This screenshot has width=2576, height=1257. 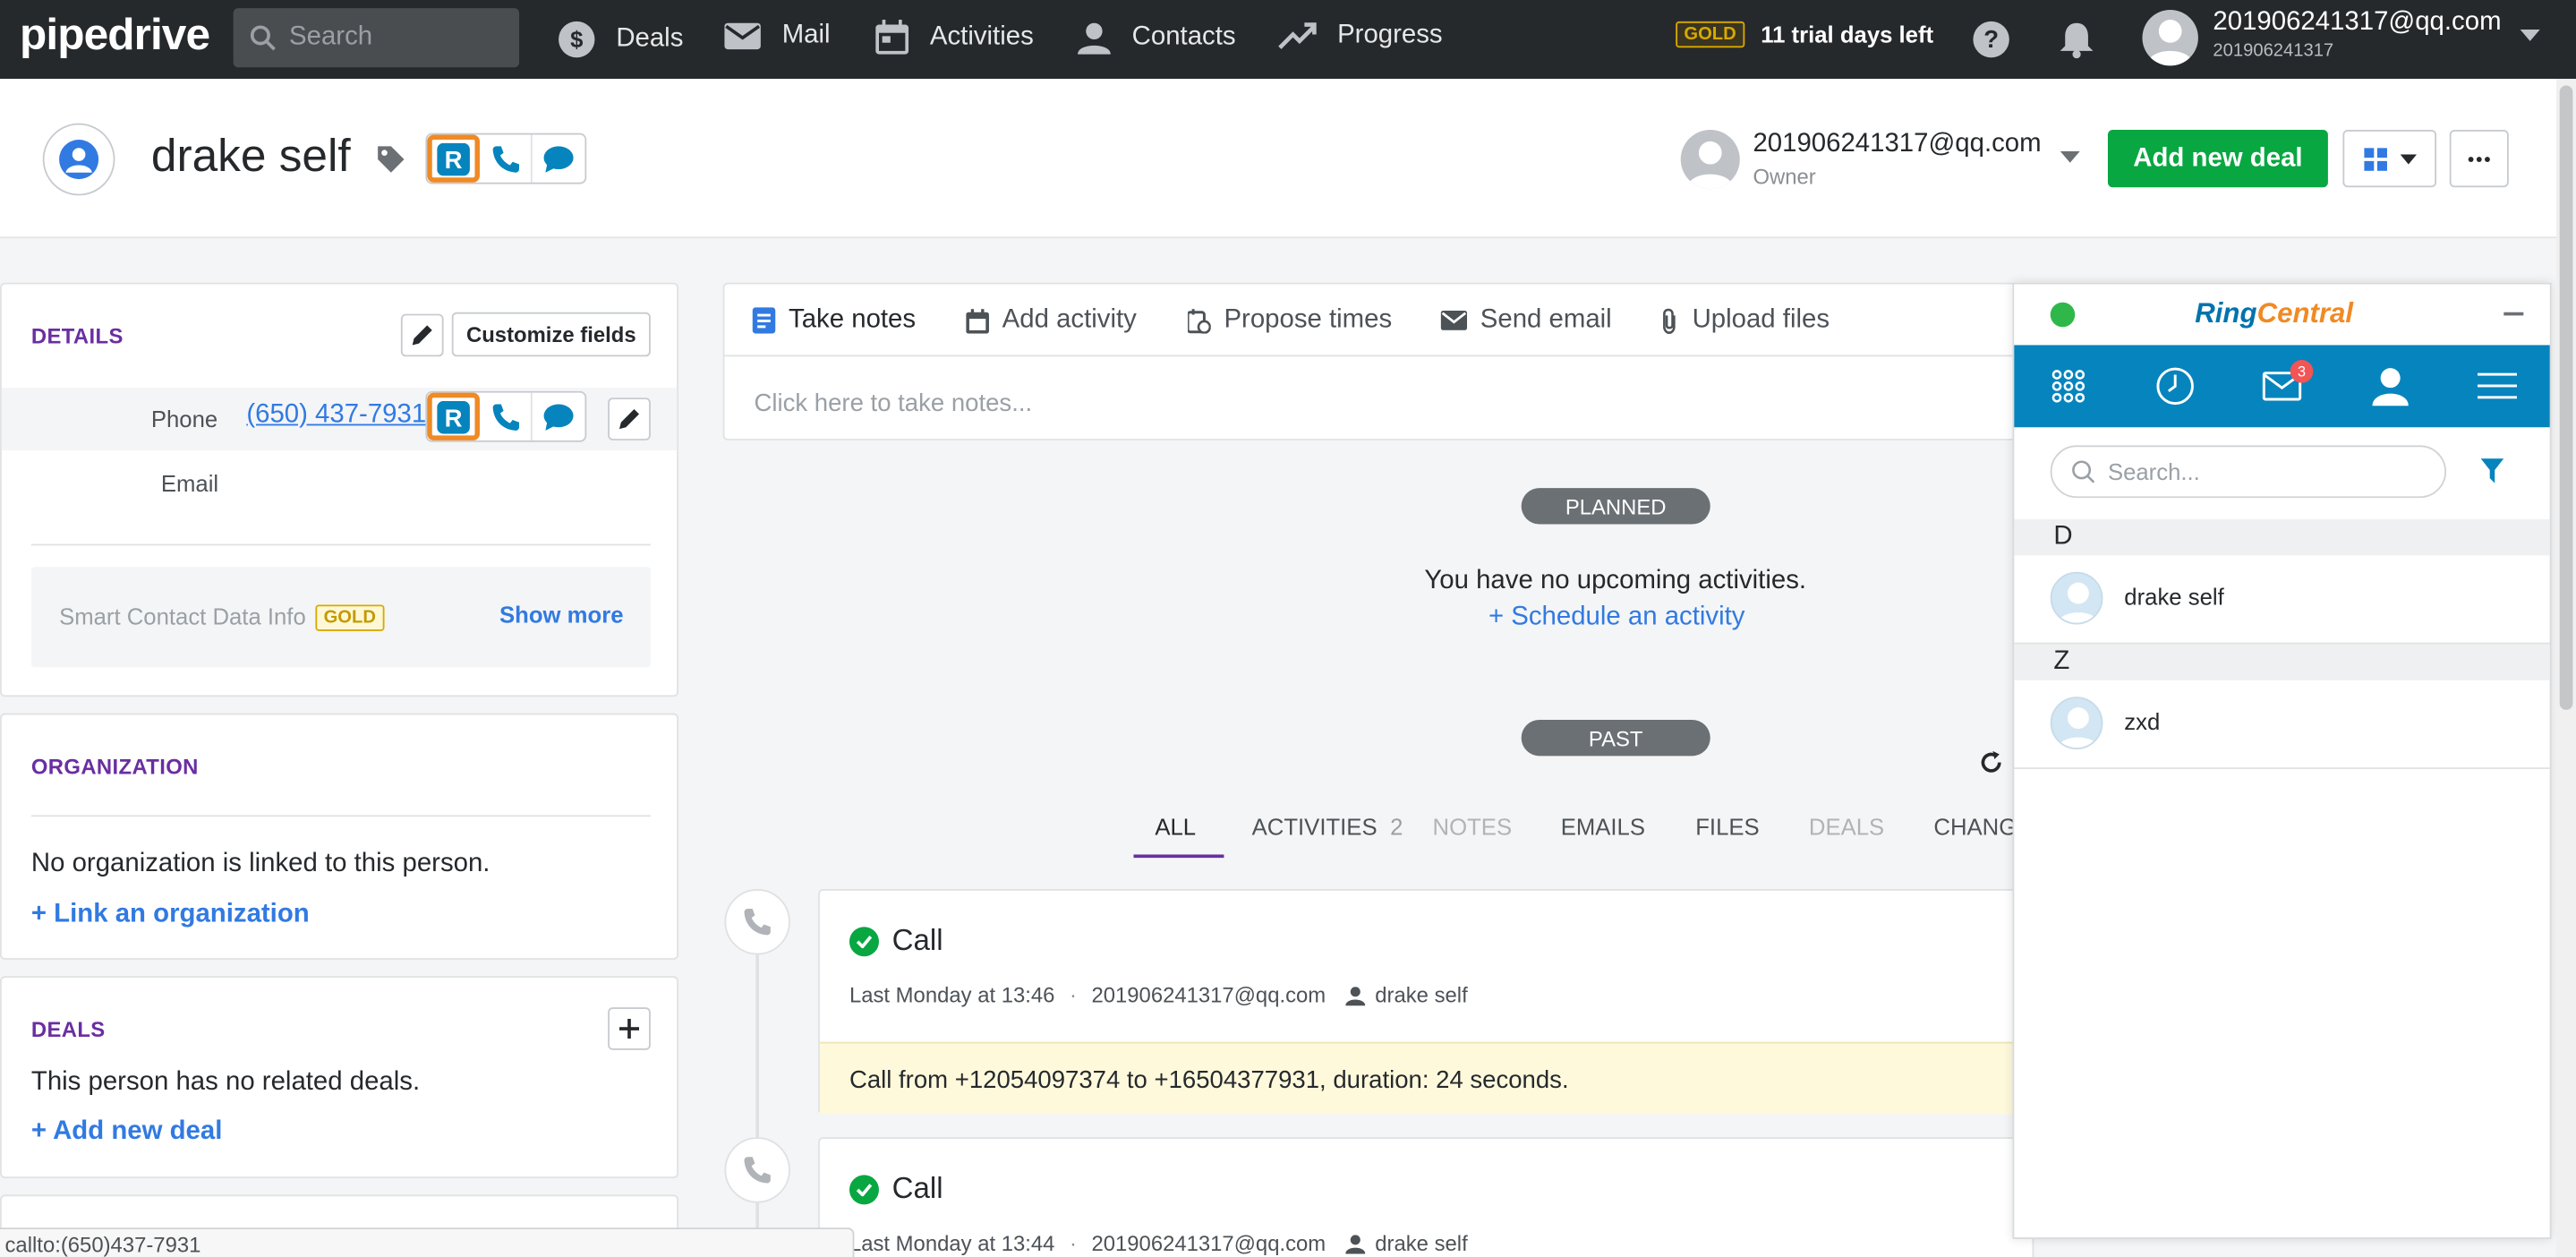 I want to click on gold-plan-badge: GOLD, so click(x=1710, y=34).